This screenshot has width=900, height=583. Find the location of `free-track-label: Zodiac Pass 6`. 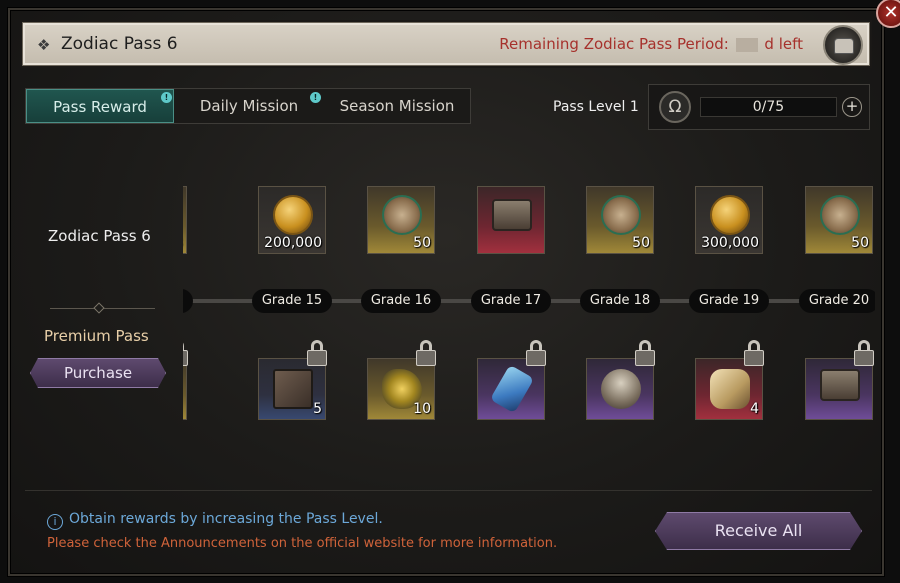

free-track-label: Zodiac Pass 6 is located at coordinates (99, 236).